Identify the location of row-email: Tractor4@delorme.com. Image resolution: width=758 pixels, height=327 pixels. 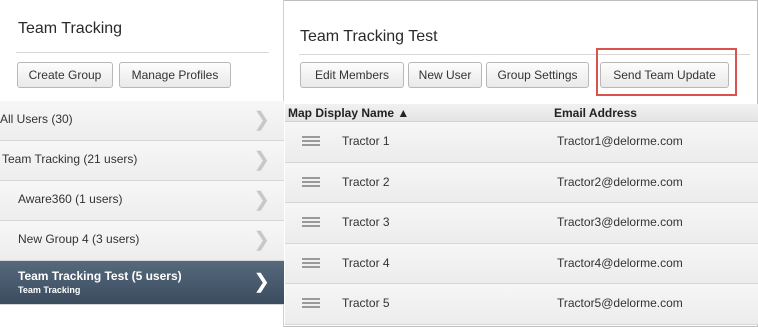
(620, 262).